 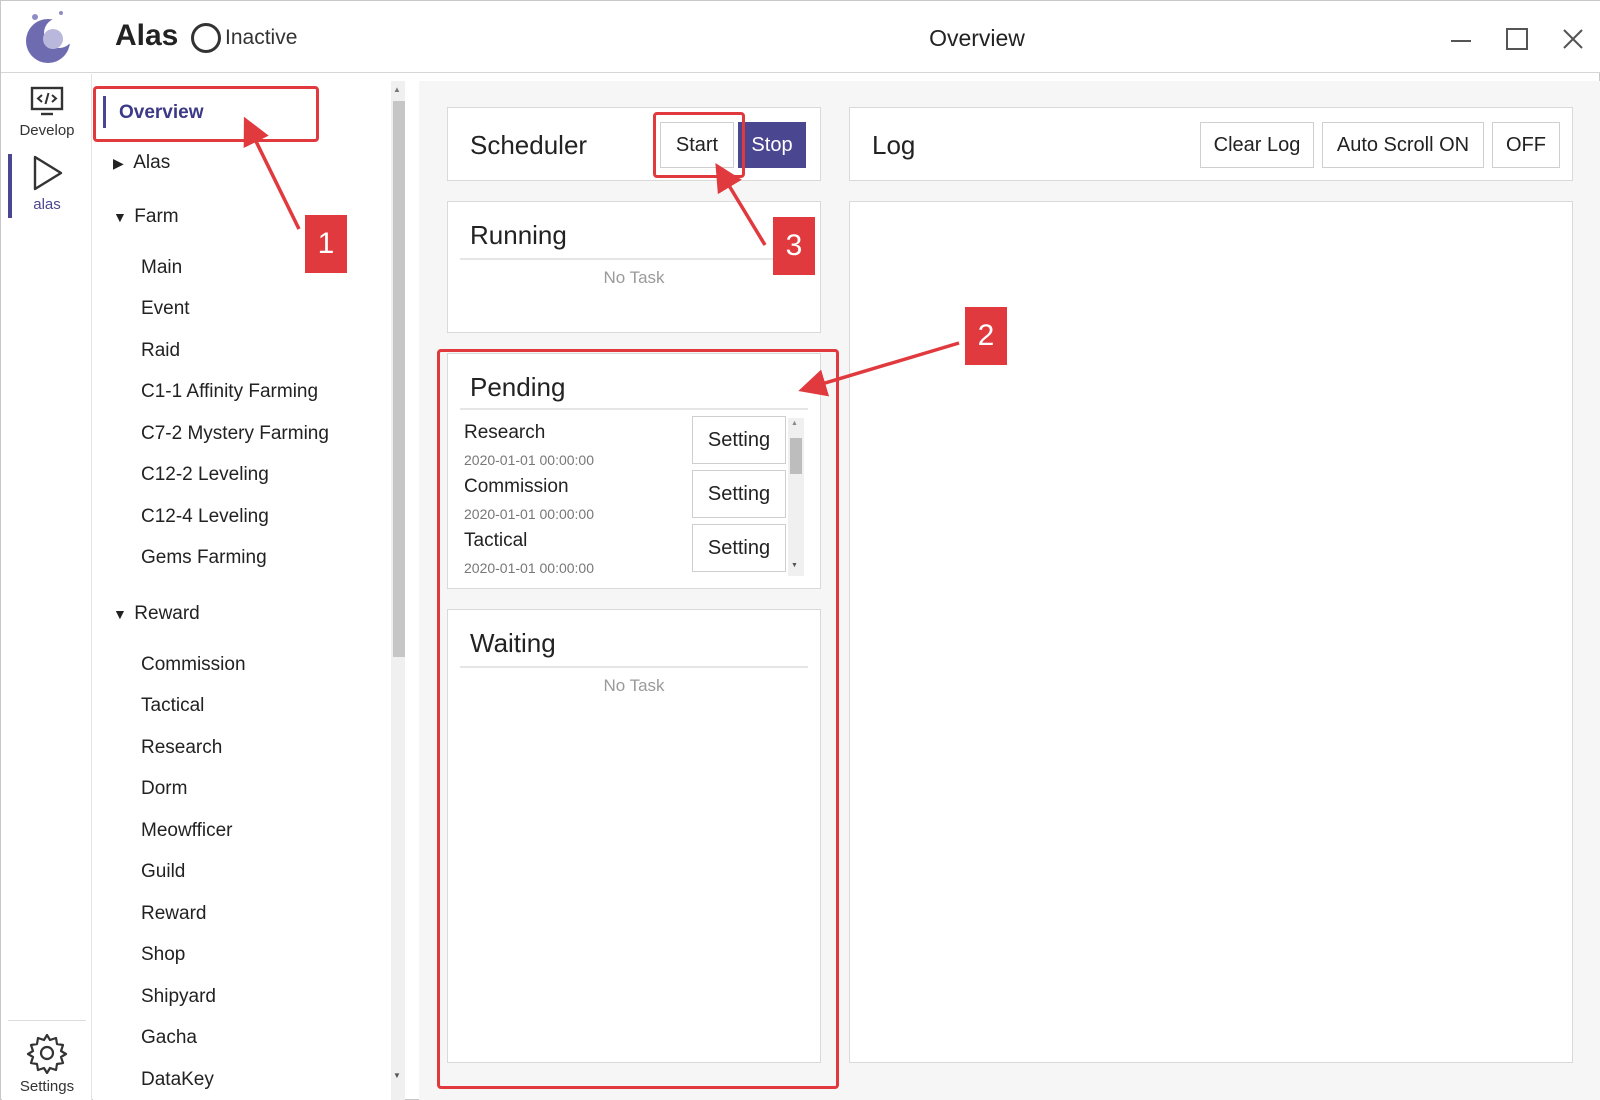 I want to click on status-text: Inactive, so click(x=261, y=37).